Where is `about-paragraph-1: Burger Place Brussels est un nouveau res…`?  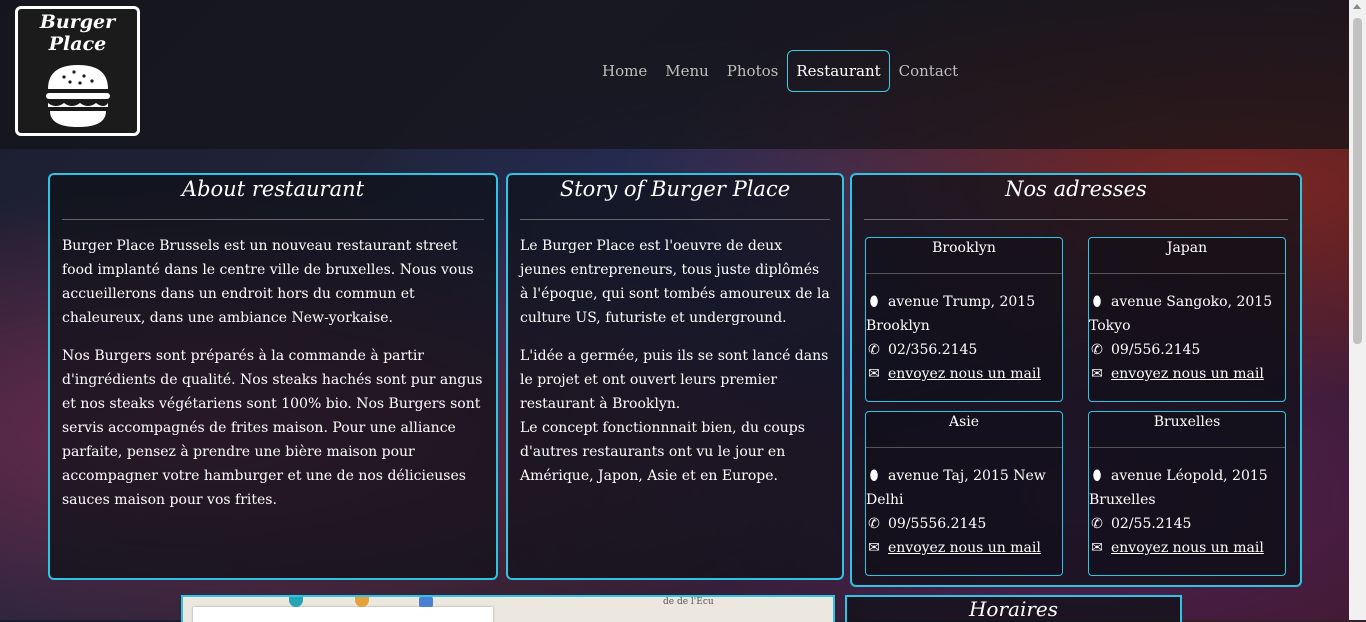
about-paragraph-1: Burger Place Brussels est un nouveau res… is located at coordinates (268, 282).